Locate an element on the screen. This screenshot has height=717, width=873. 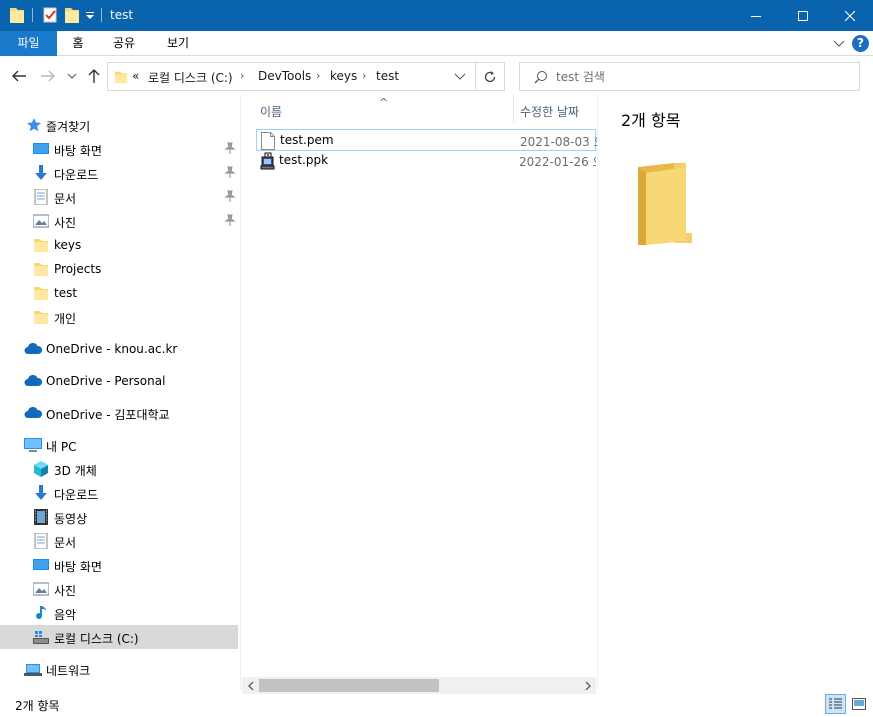
tab-home: 홈 is located at coordinates (78, 43).